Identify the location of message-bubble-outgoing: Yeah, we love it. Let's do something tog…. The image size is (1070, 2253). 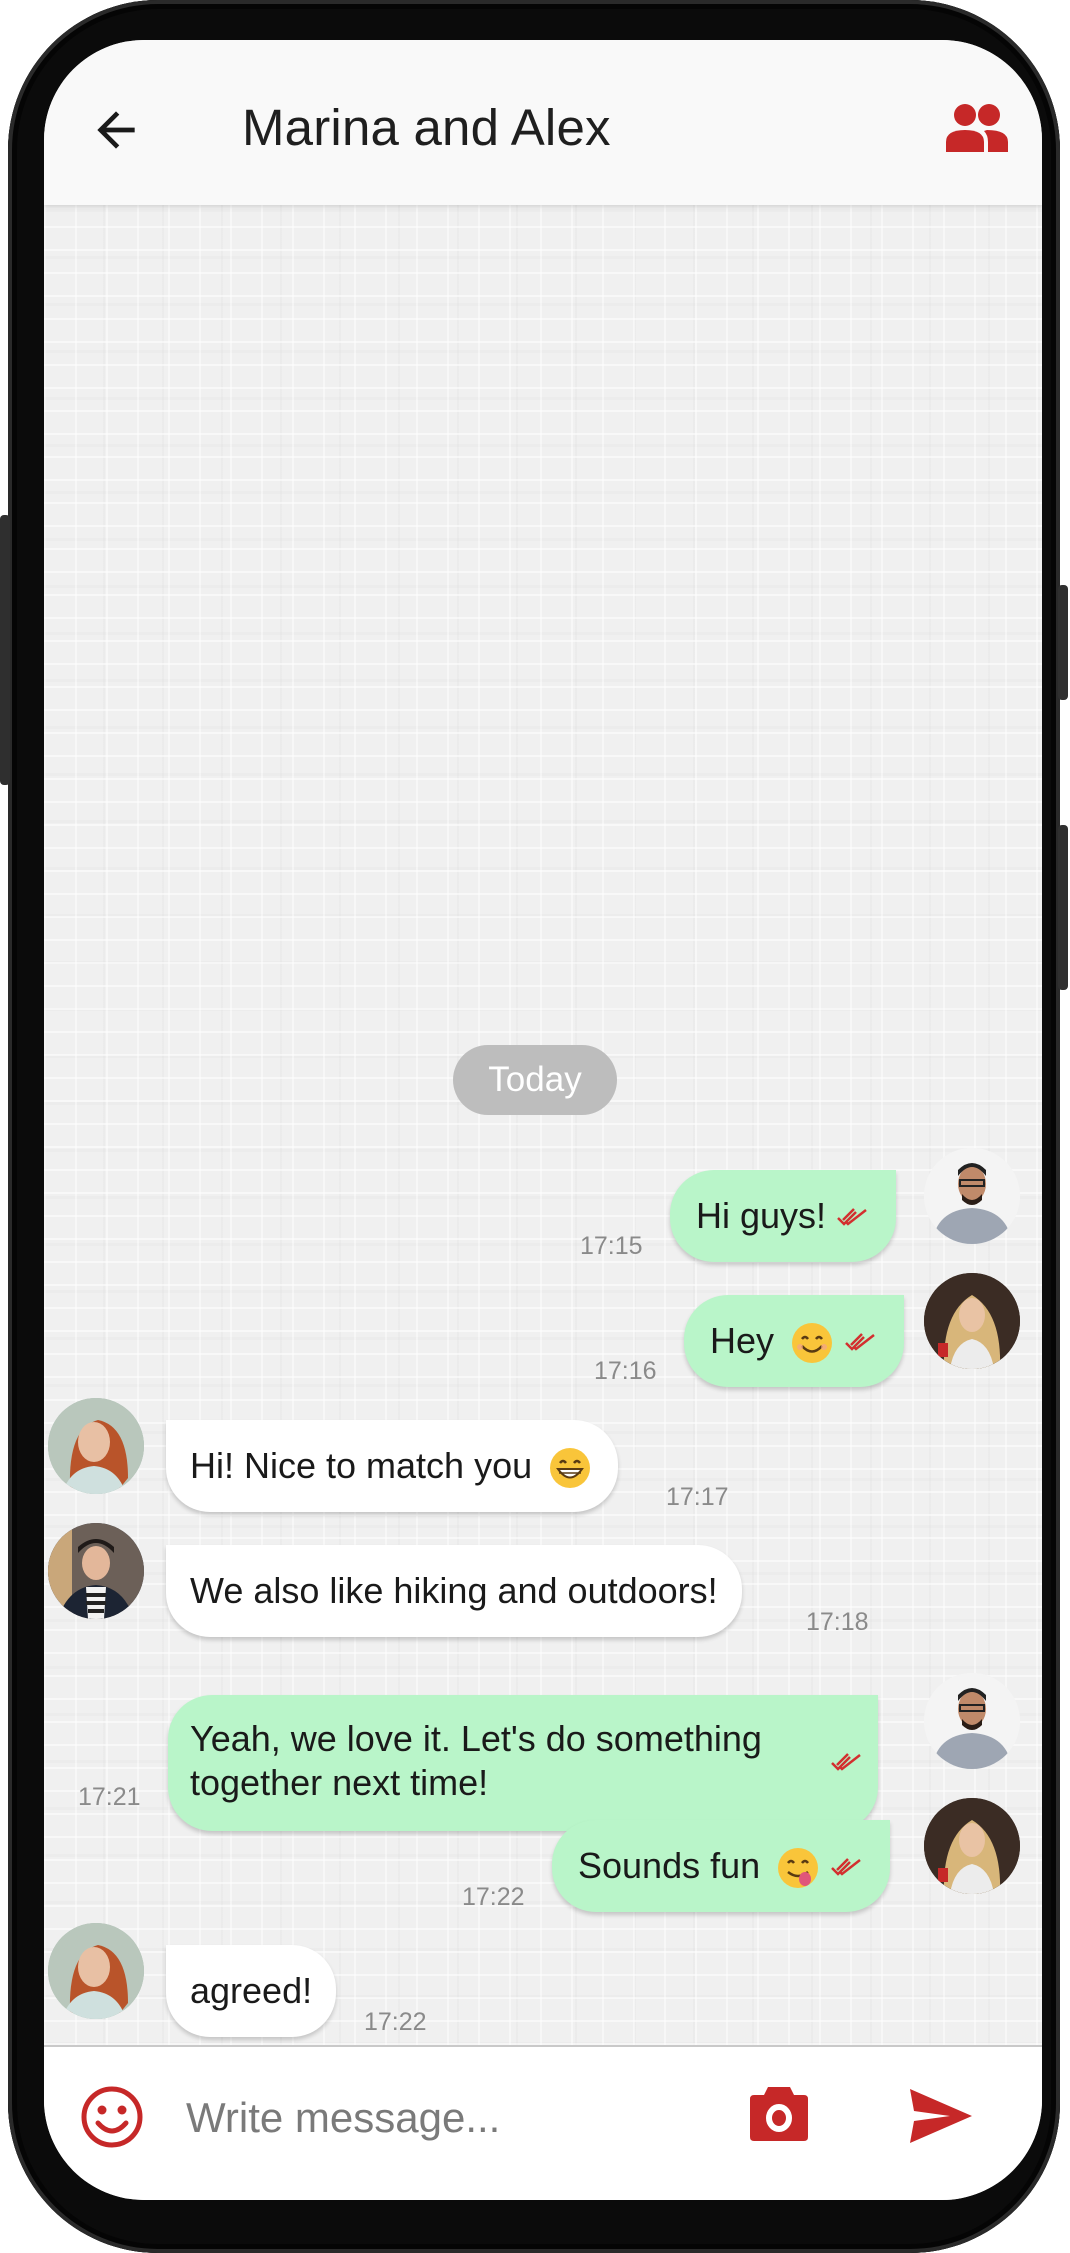
(523, 1763).